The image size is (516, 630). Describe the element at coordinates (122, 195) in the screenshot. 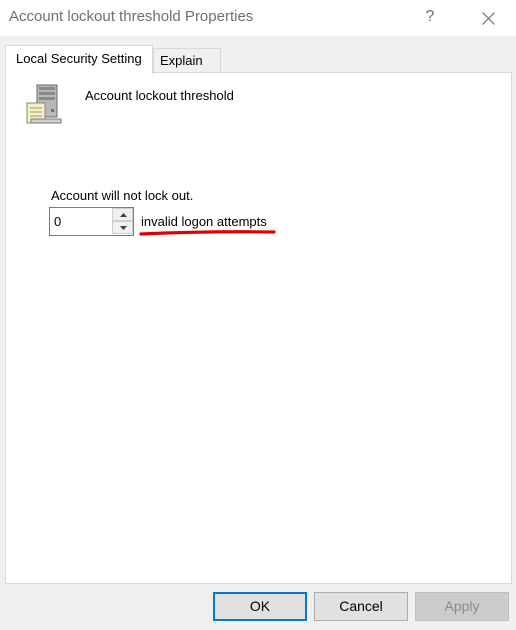

I see `lockout-description: Account will not lock out.` at that location.